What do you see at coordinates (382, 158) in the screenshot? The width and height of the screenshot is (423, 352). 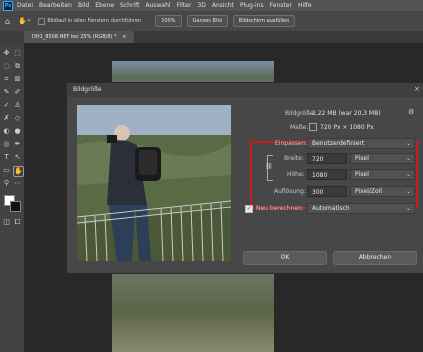 I see `width-unit-select: Pixel ⌄` at bounding box center [382, 158].